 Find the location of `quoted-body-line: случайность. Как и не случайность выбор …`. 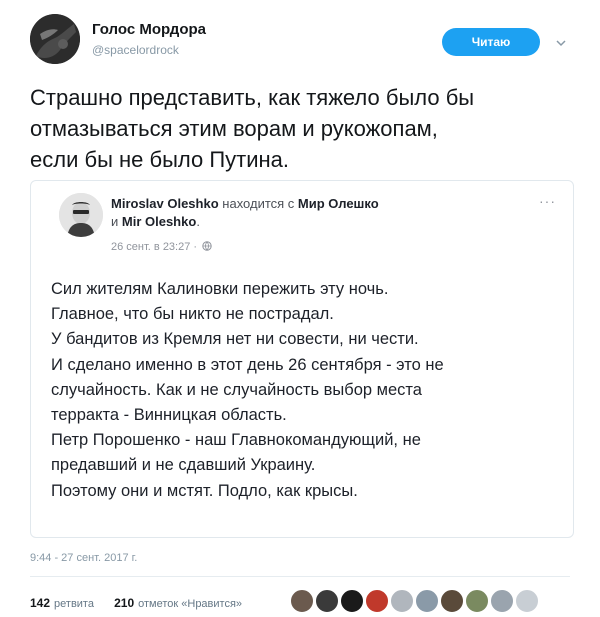

quoted-body-line: случайность. Как и не случайность выбор … is located at coordinates (236, 389).